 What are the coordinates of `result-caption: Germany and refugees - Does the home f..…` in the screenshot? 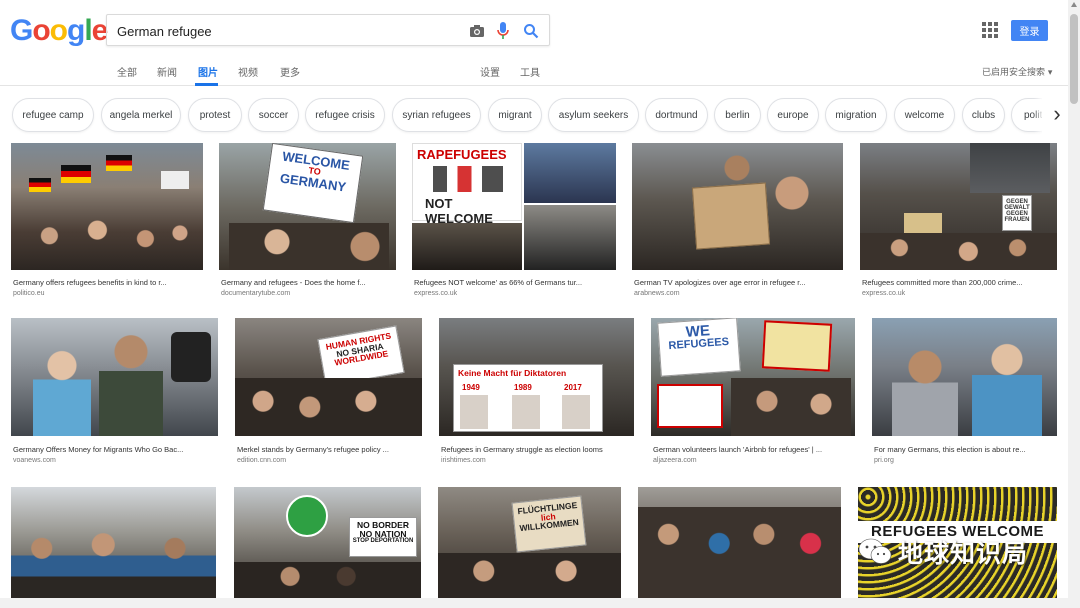 It's located at (307, 282).